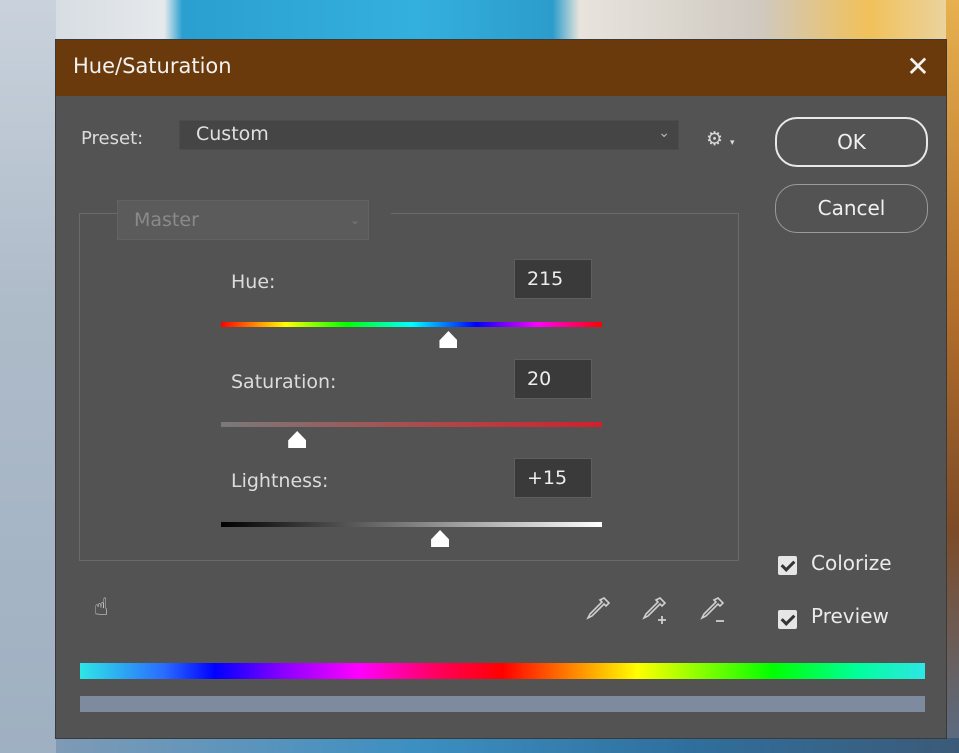  Describe the element at coordinates (280, 481) in the screenshot. I see `lightness-label: Lightness:` at that location.